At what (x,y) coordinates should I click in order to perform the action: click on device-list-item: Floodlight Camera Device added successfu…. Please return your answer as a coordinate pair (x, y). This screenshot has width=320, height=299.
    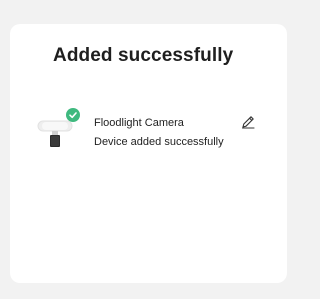
    Looking at the image, I should click on (151, 134).